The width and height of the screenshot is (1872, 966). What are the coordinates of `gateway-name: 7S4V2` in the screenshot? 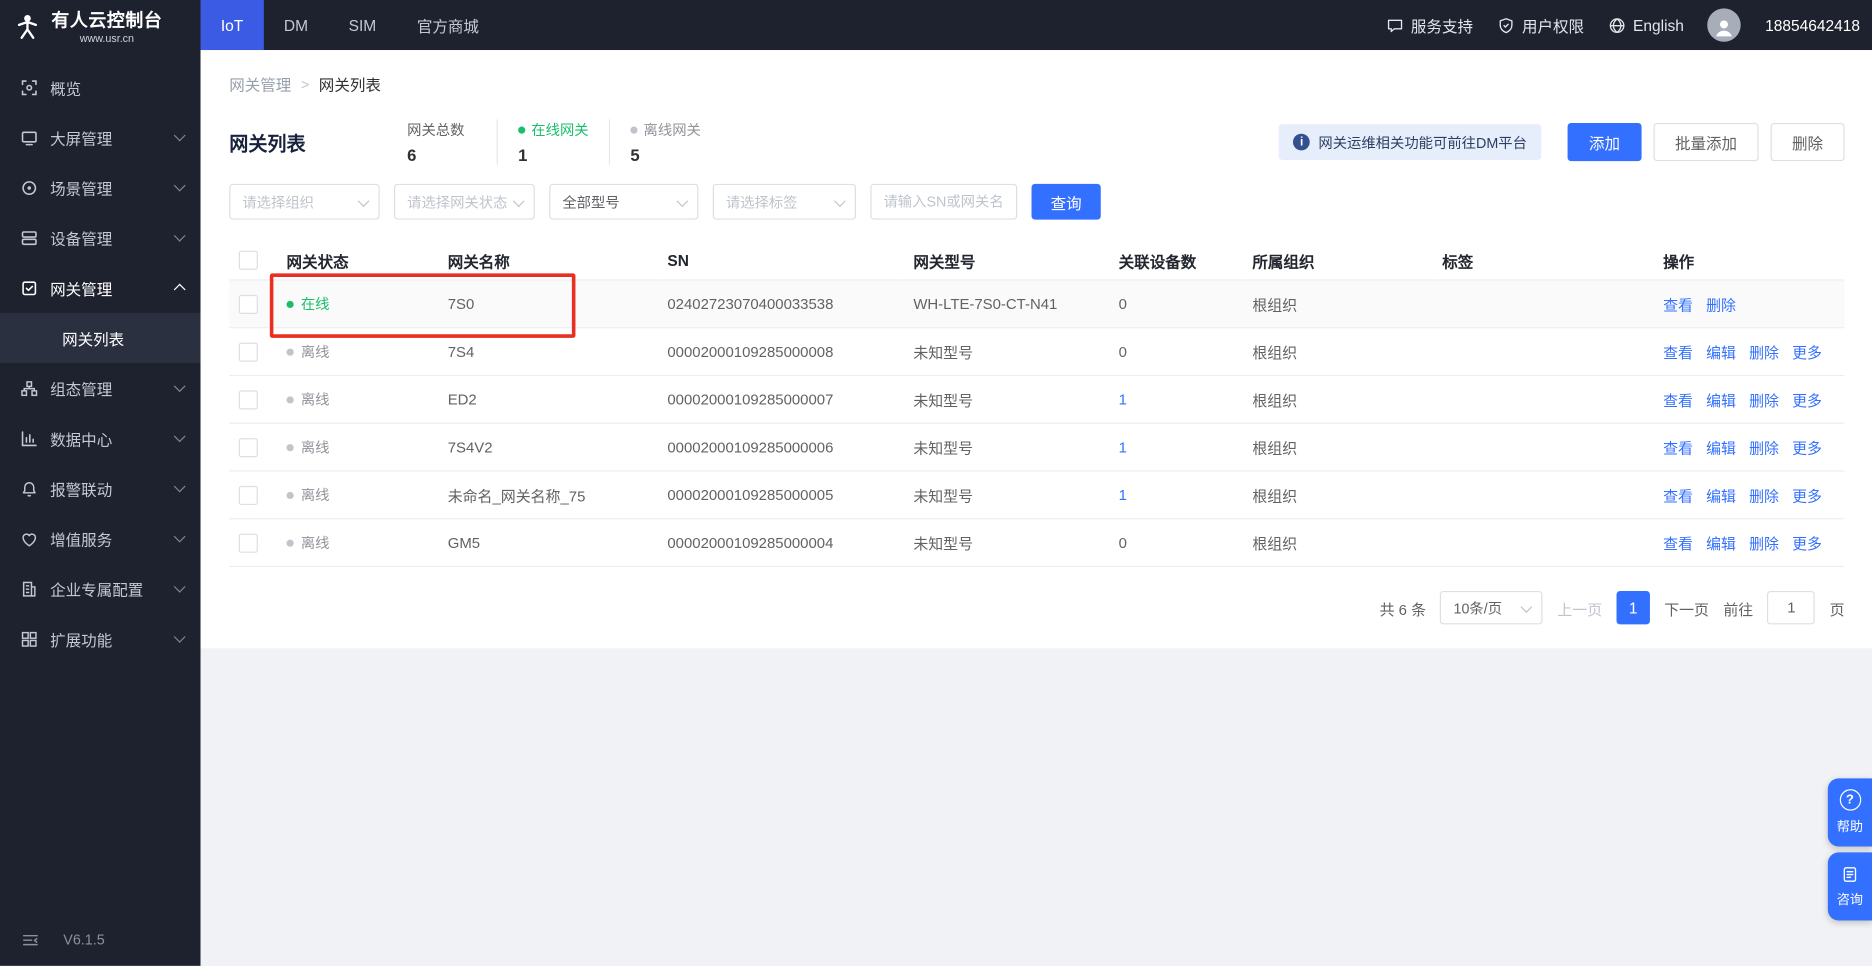 It's located at (548, 447).